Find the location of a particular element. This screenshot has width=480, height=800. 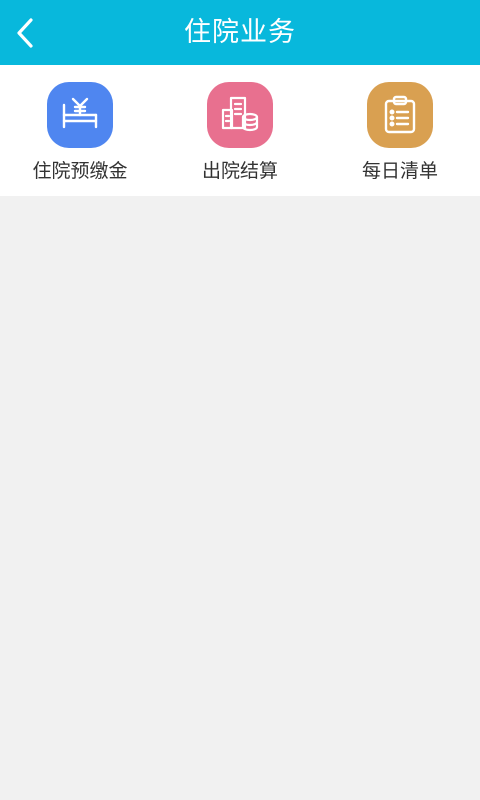

menu-item-deposit: 住院预缴金 is located at coordinates (80, 130).